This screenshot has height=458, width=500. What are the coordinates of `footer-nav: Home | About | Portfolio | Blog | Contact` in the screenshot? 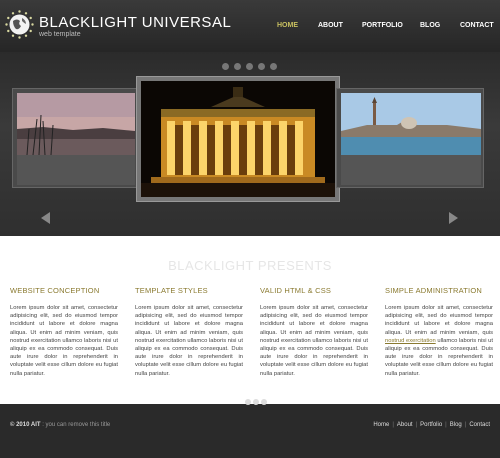 It's located at (431, 425).